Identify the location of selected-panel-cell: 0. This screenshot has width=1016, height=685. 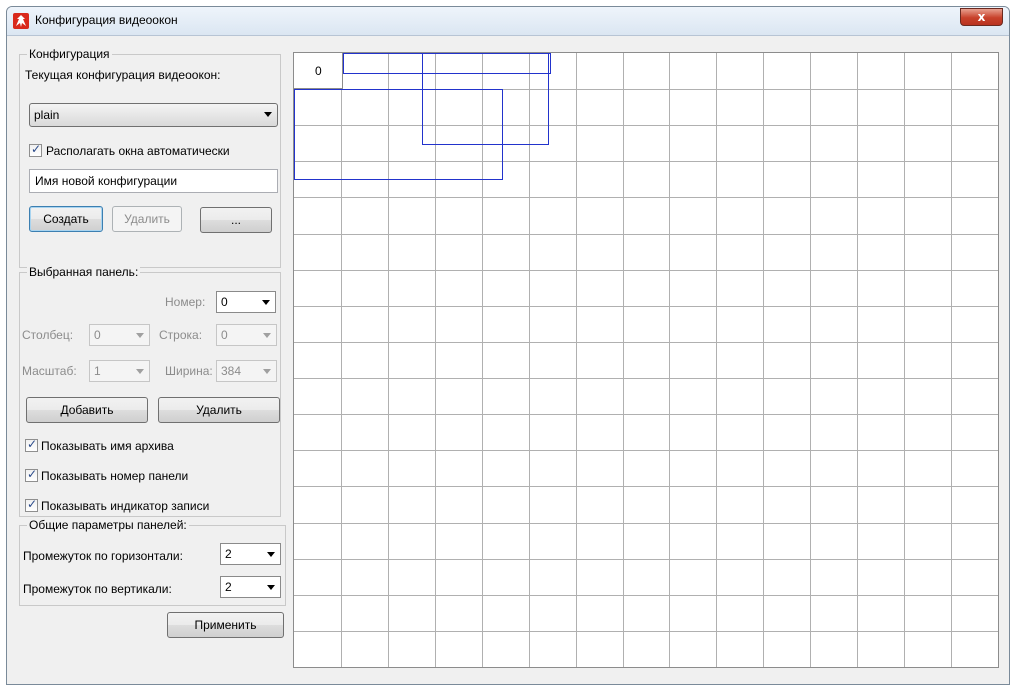
(318, 71).